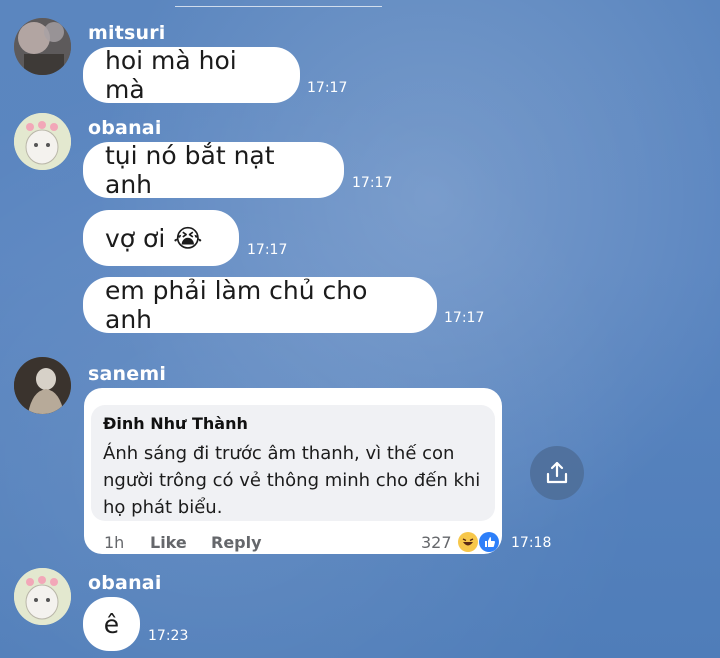 This screenshot has width=720, height=658. I want to click on message-bubble: tụi nó bắt nạt anh, so click(213, 170).